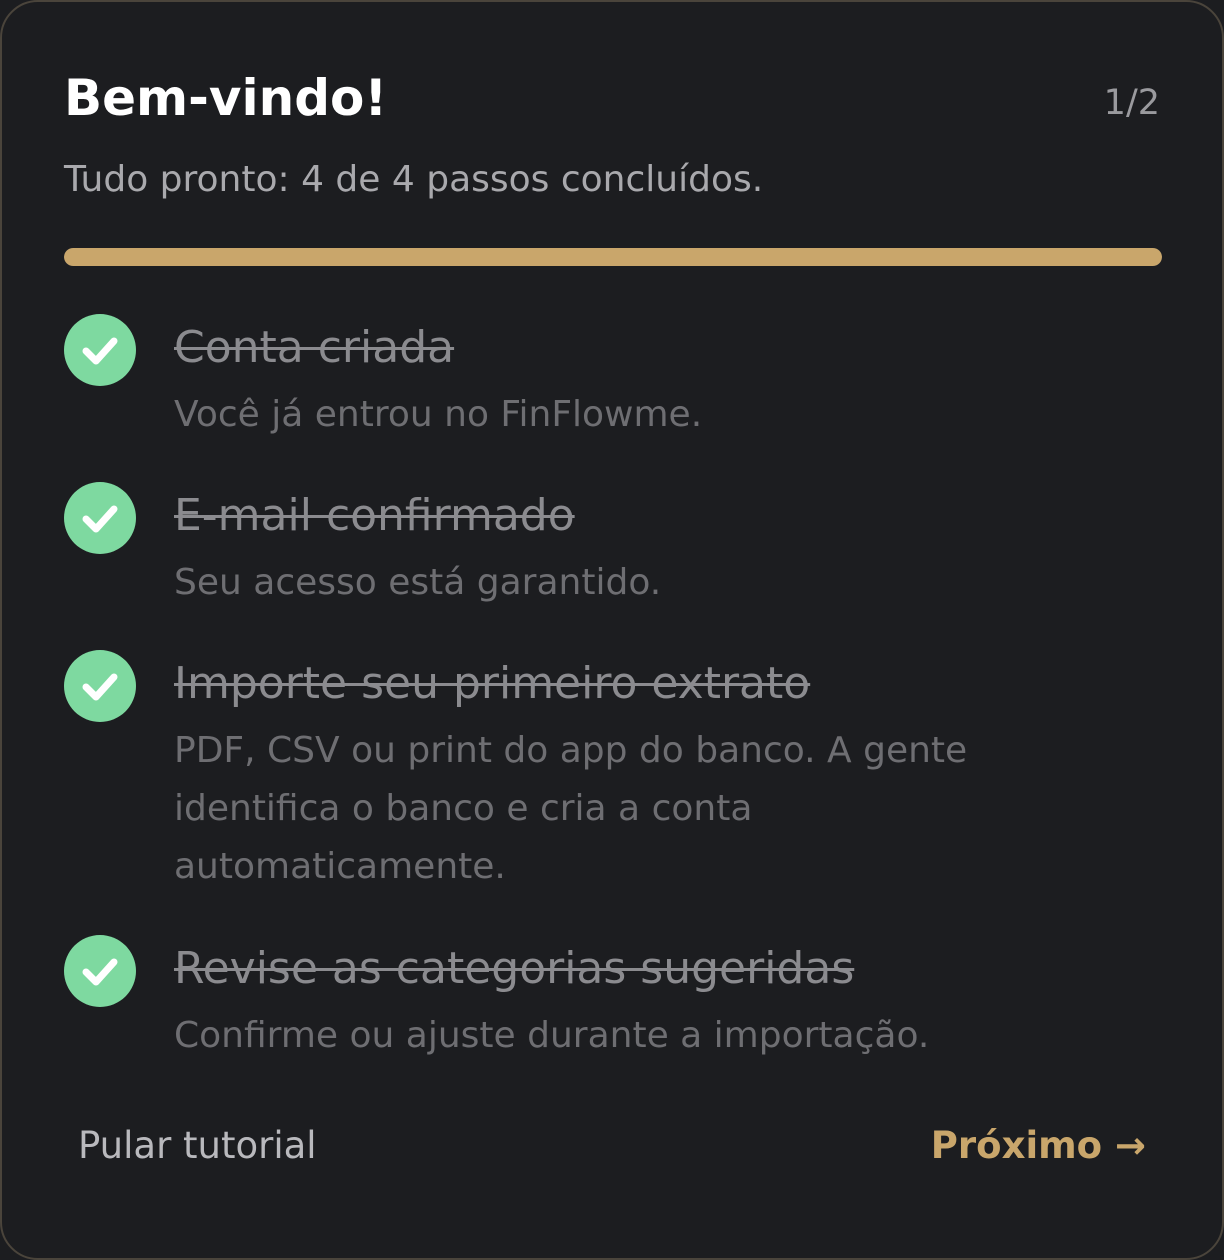 This screenshot has height=1260, width=1224. I want to click on step-description: Você já entrou no FinFlowme., so click(438, 414).